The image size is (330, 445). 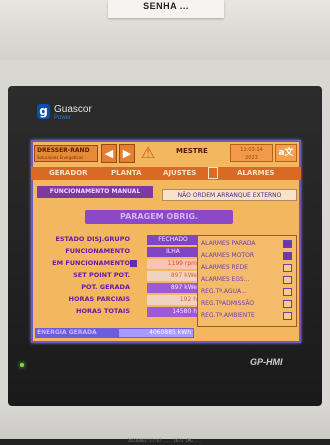 I want to click on energy-label: ENERGIA GERADA, so click(x=67, y=332).